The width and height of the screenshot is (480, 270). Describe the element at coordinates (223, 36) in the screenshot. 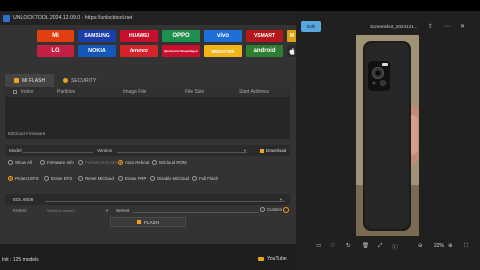

I see `brand-vivo: vivo` at that location.